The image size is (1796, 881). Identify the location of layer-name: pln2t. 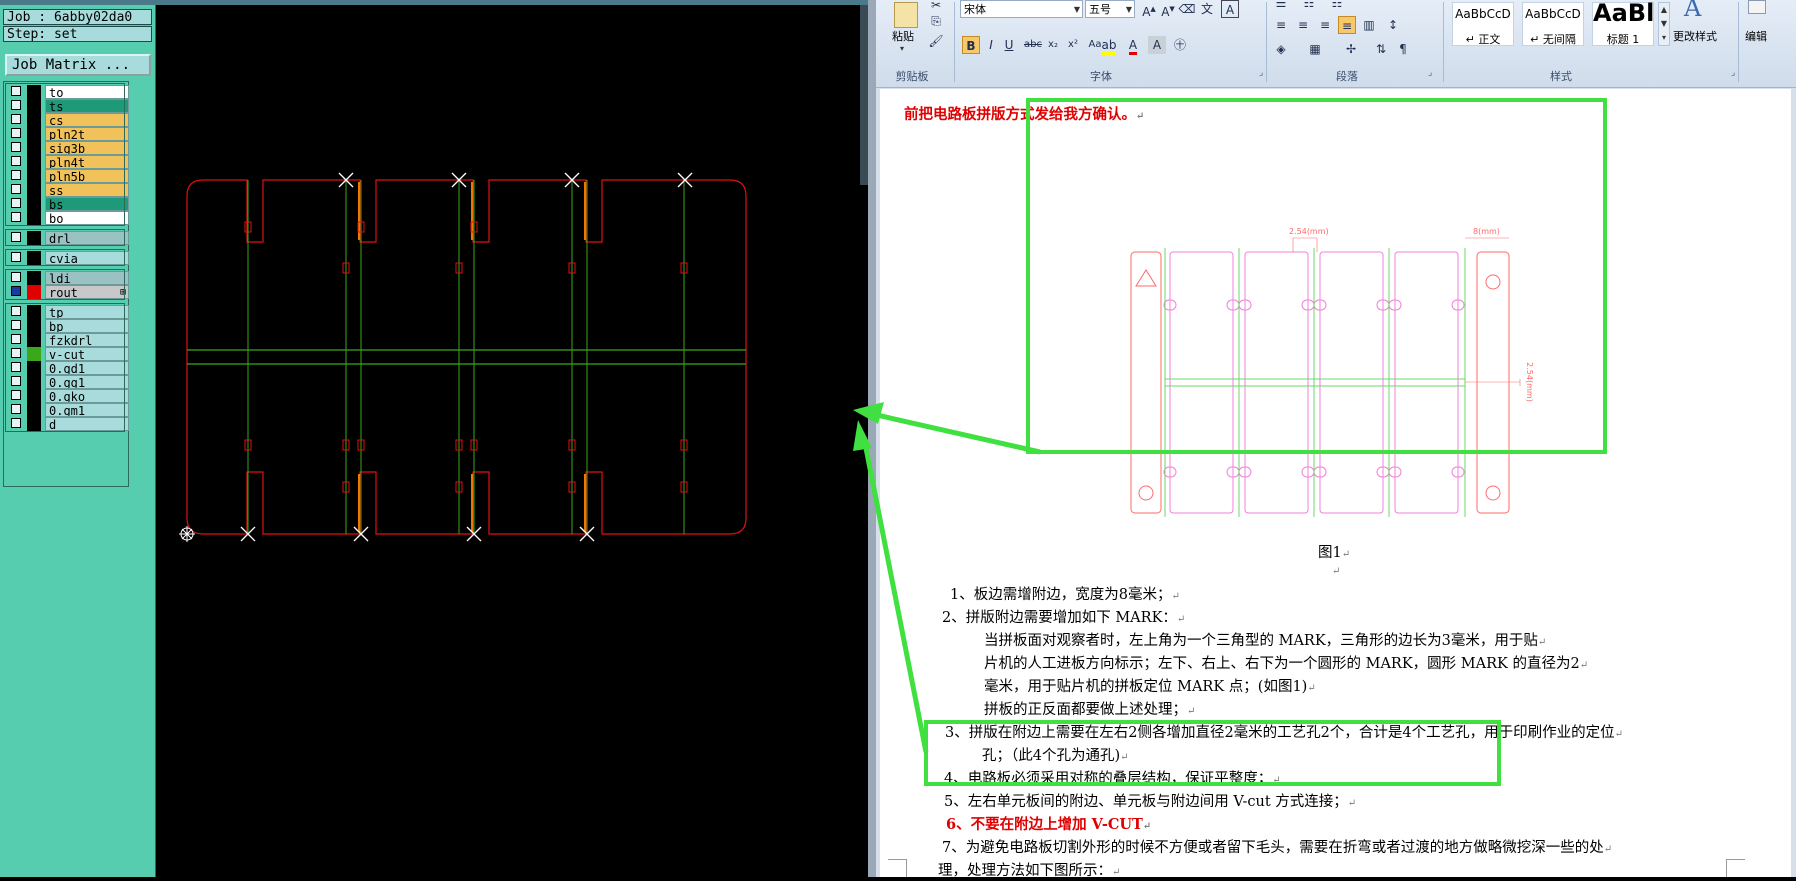
(87, 134).